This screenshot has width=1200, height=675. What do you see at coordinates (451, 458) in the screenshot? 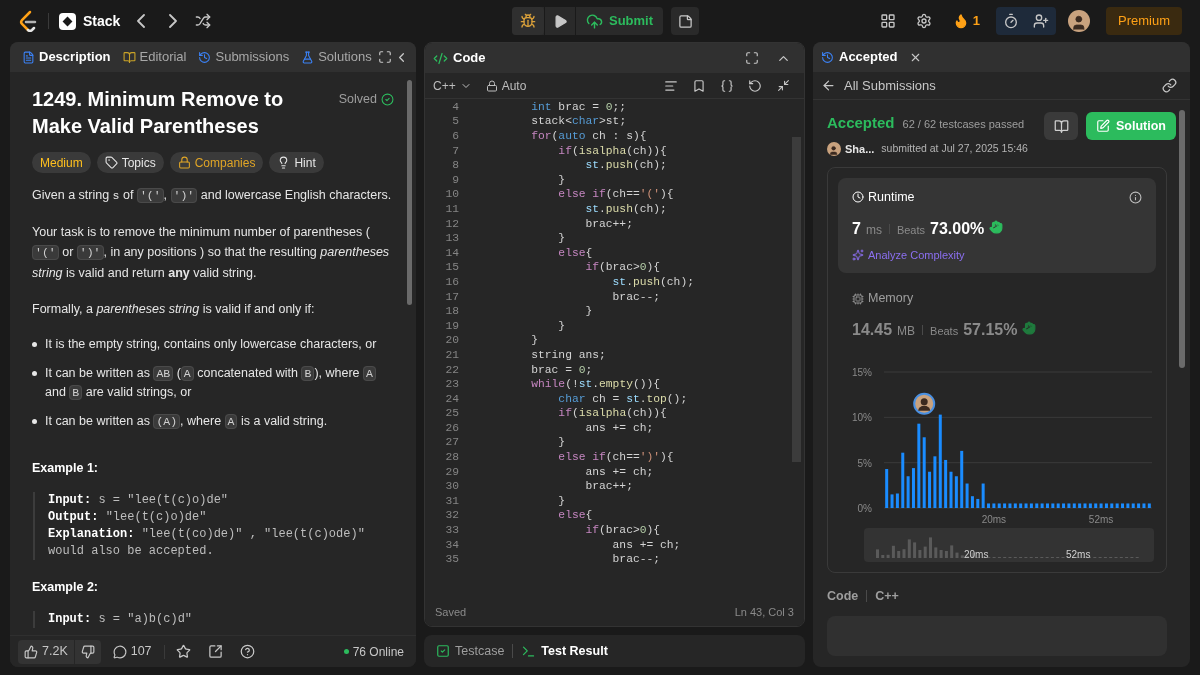
I see `line-number: 28` at bounding box center [451, 458].